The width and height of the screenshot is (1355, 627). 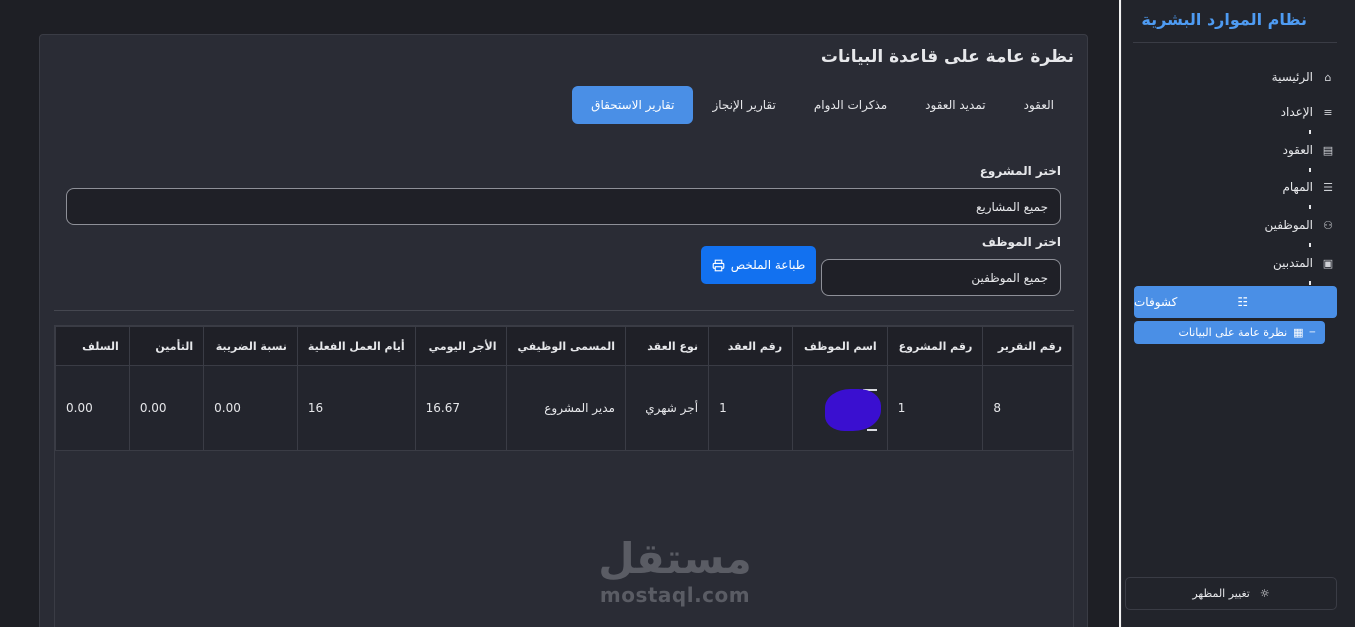 What do you see at coordinates (1328, 150) in the screenshot?
I see `file-icon: ▤` at bounding box center [1328, 150].